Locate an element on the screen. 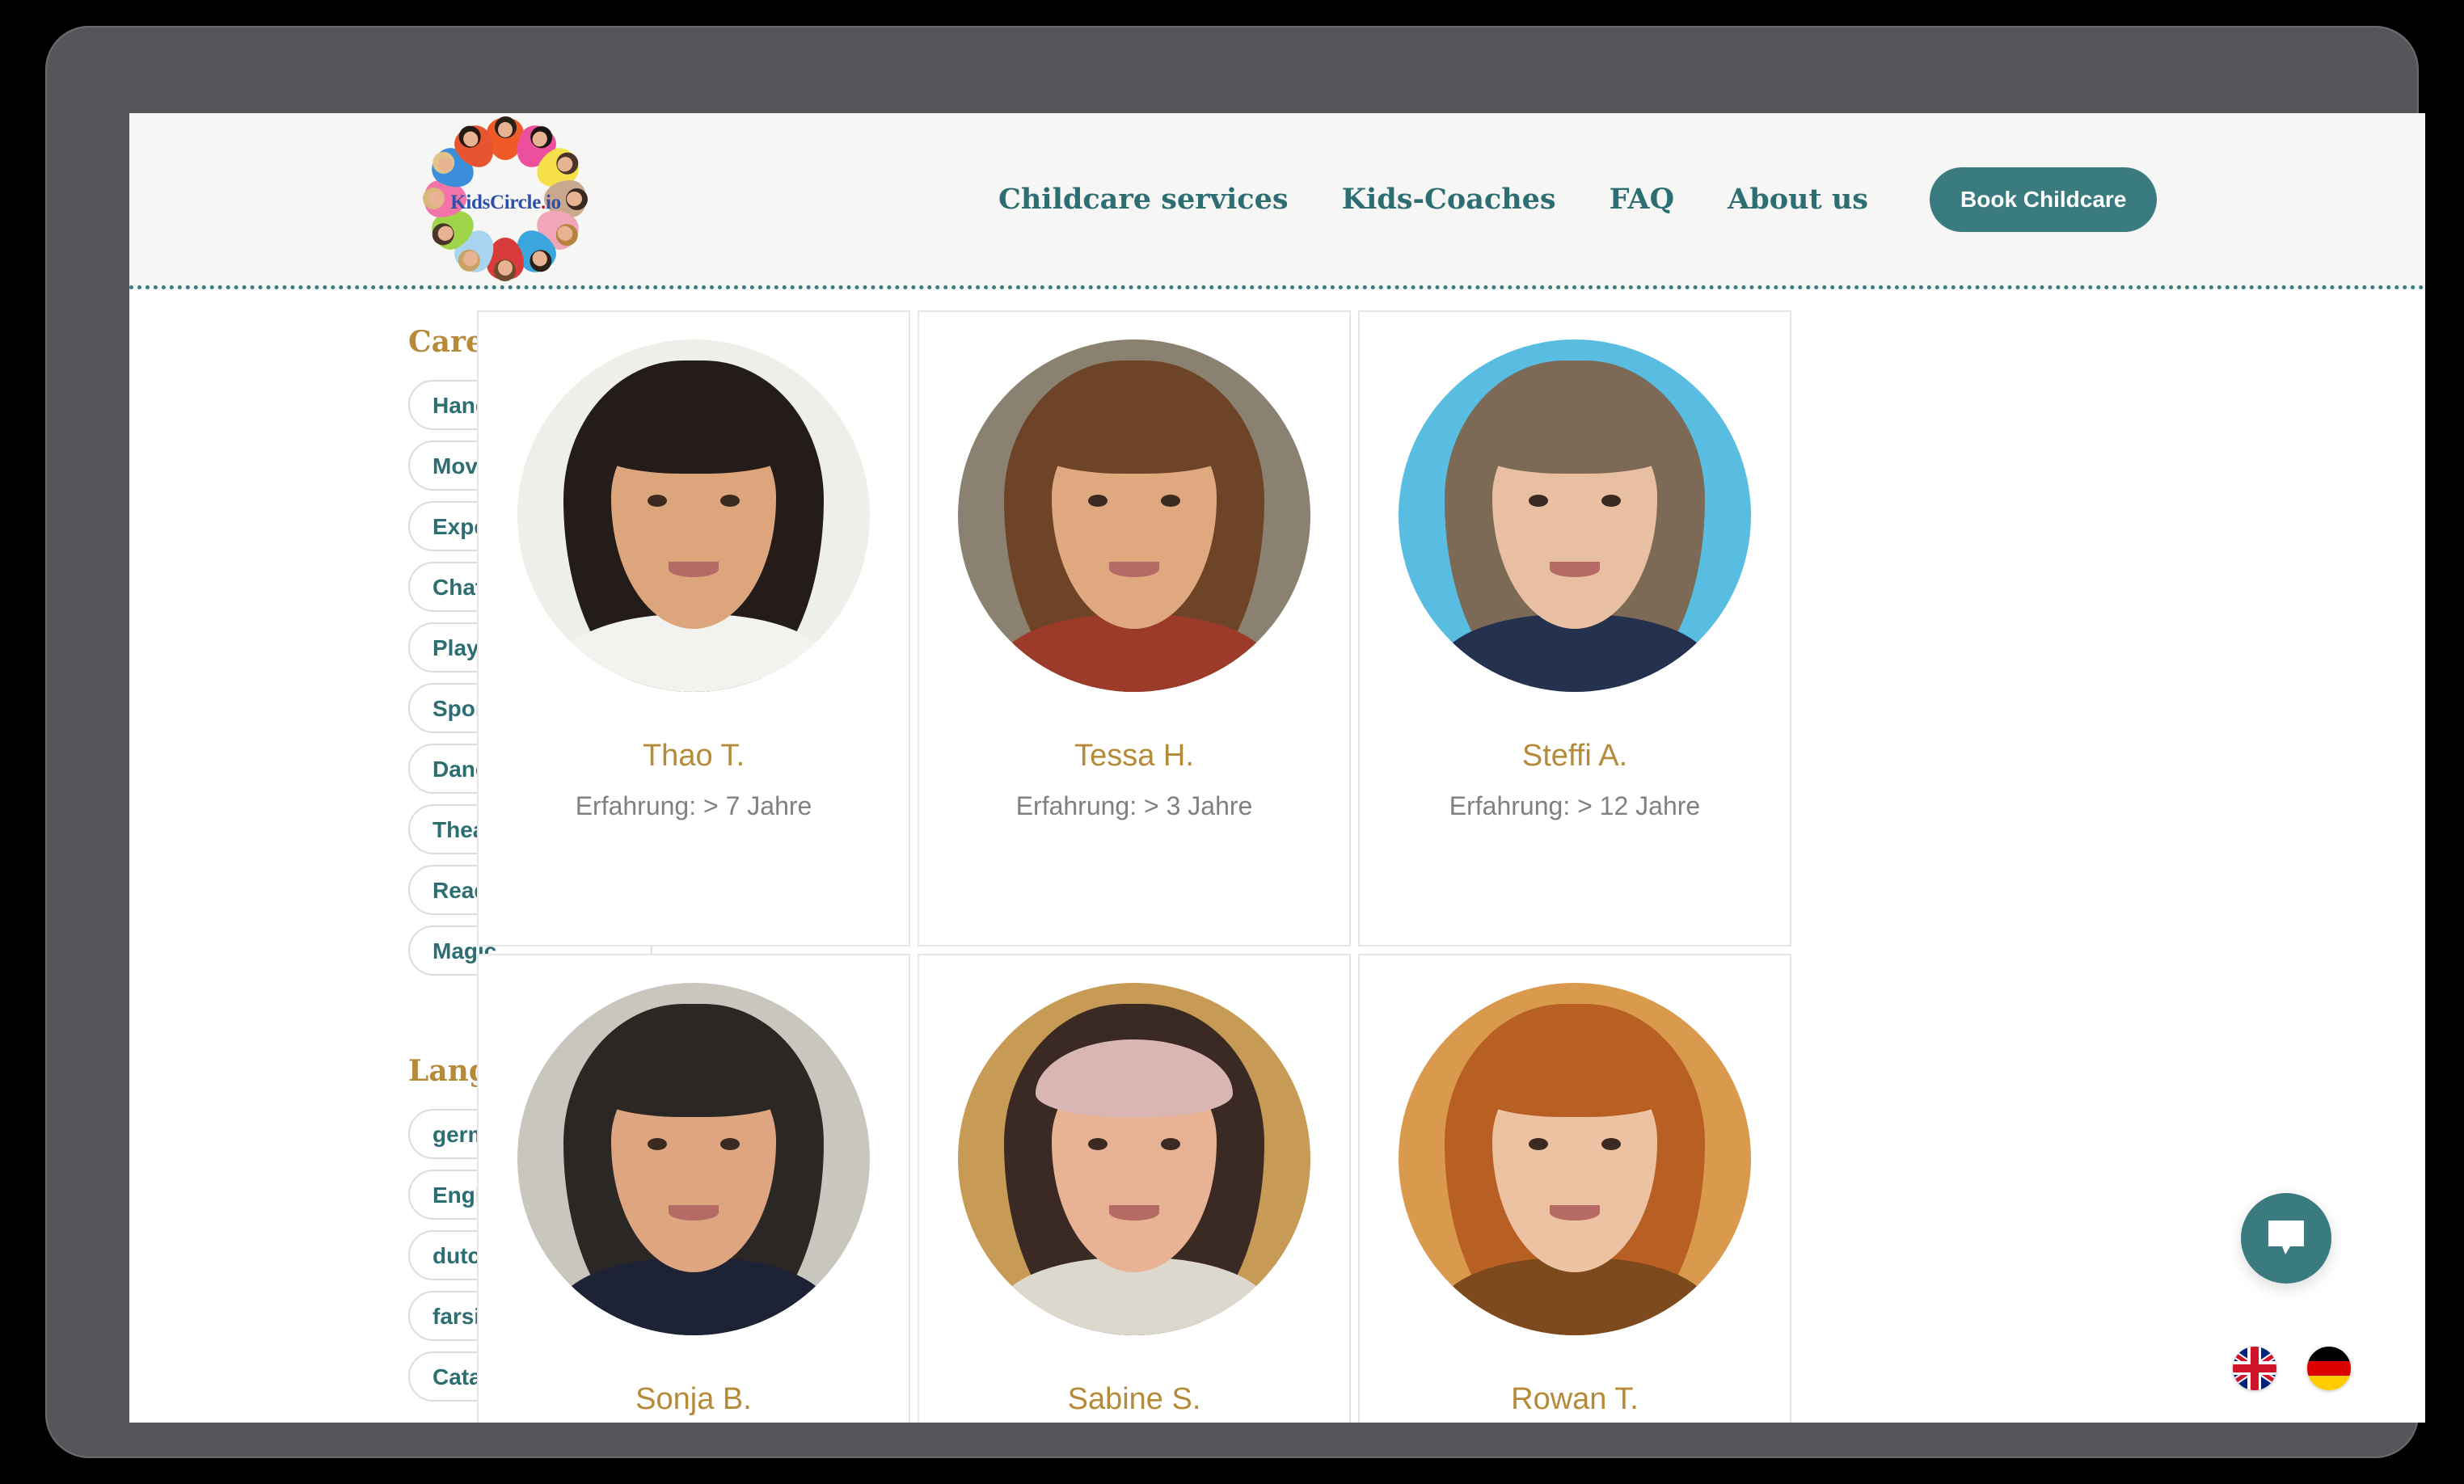  nav-item-childcare-services: Childcare services is located at coordinates (1143, 199).